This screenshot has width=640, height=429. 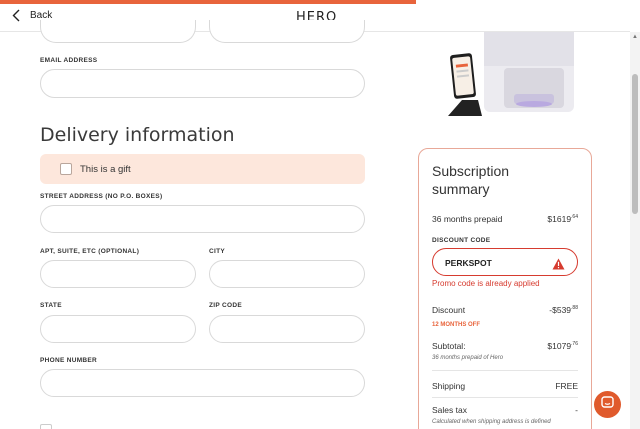 What do you see at coordinates (69, 60) in the screenshot?
I see `email-label: EMAIL ADDRESS` at bounding box center [69, 60].